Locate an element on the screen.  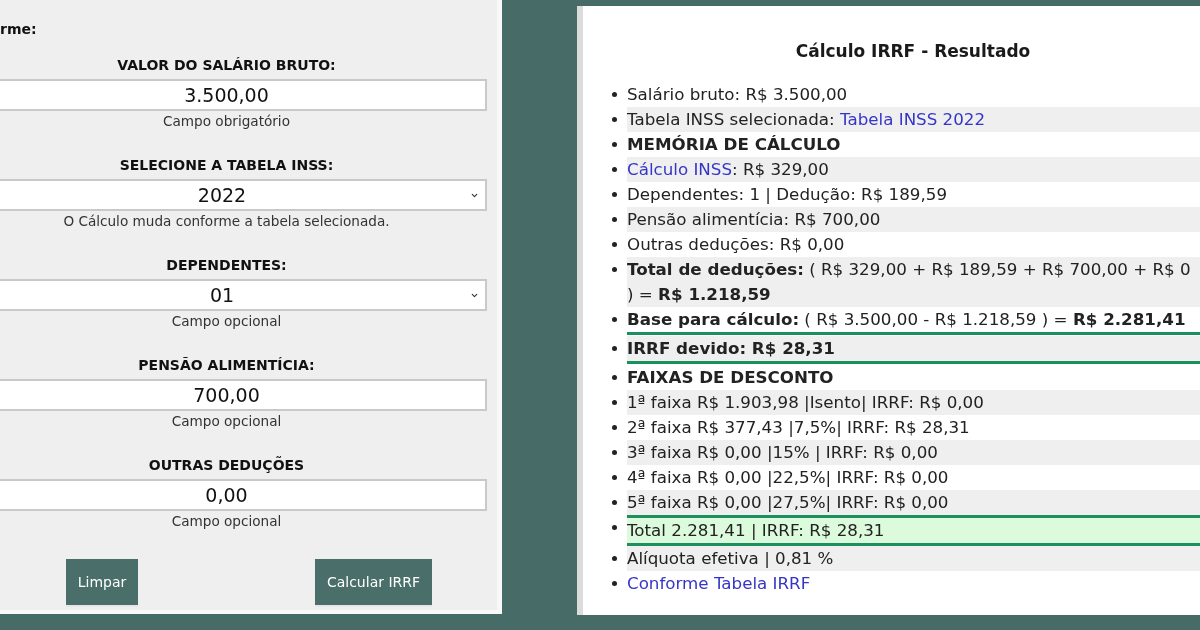
result-line: Salário bruto: R$ 3.500,00 is located at coordinates (737, 94).